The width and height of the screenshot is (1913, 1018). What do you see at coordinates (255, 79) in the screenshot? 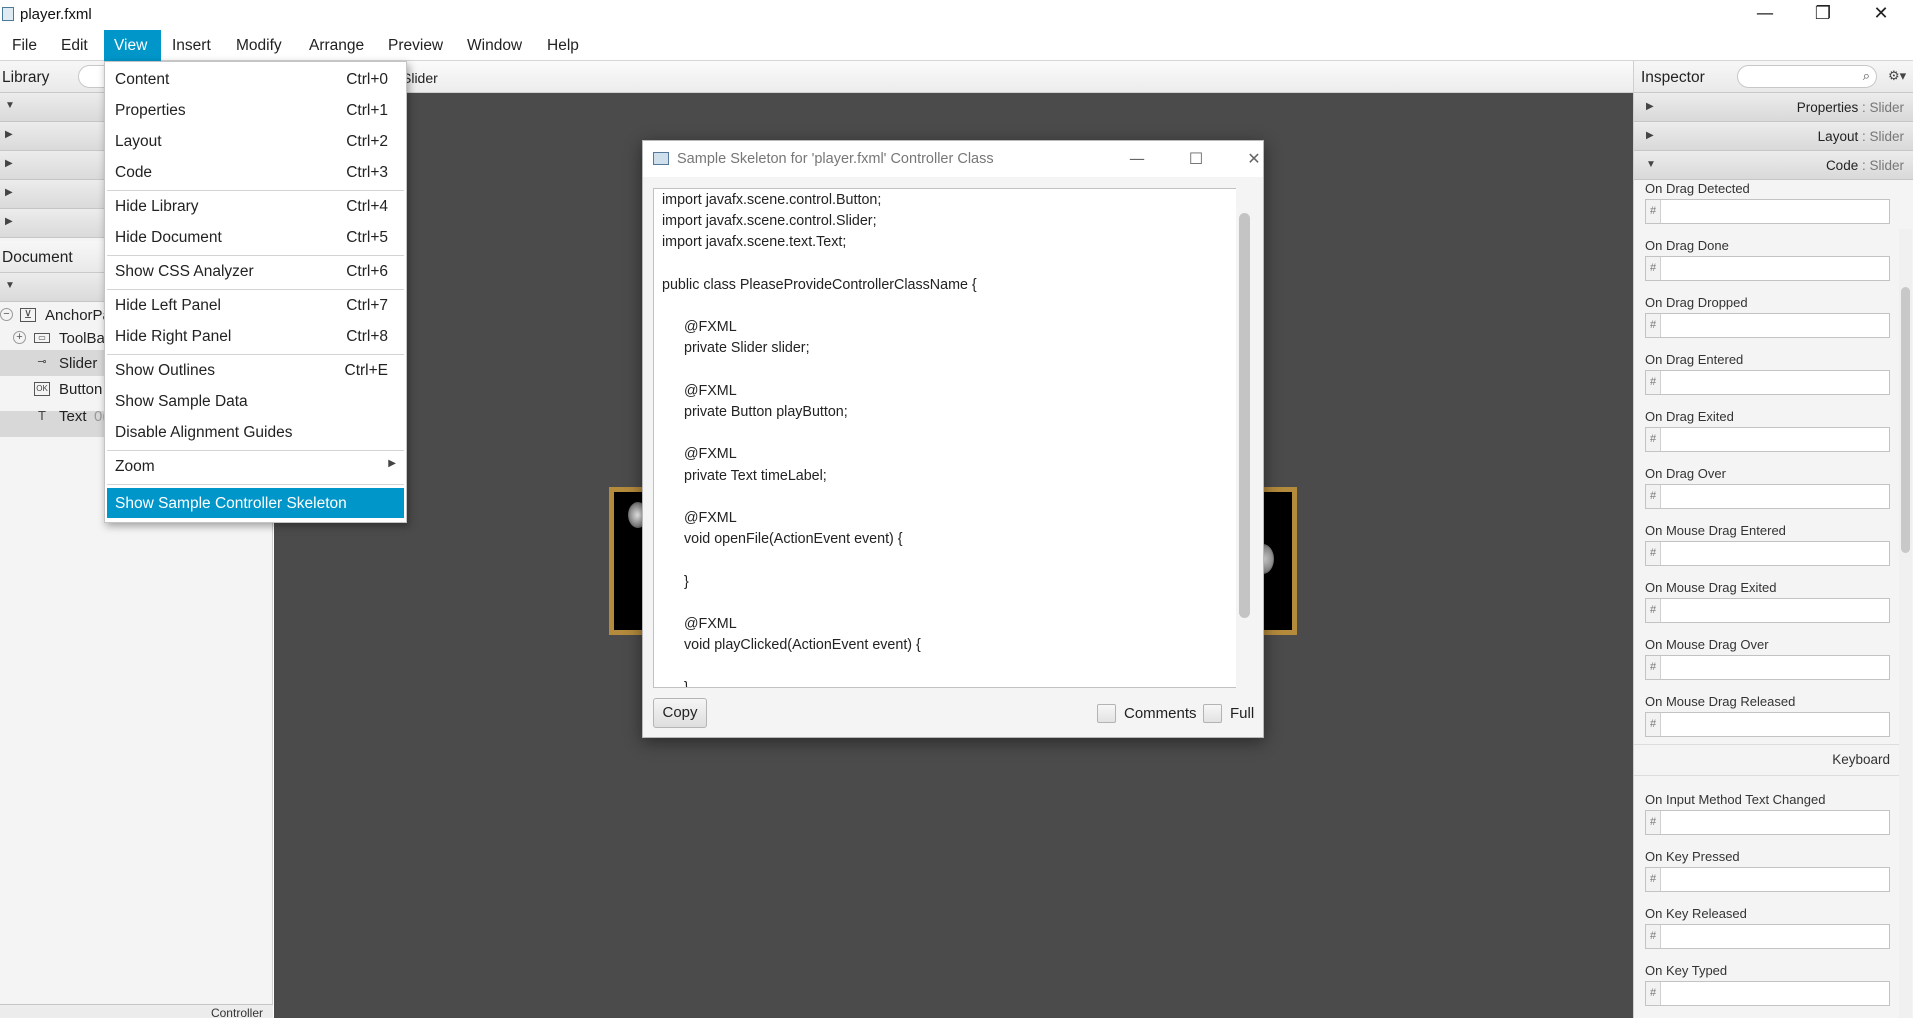
I see `menu-item-content: Content Ctrl+0` at bounding box center [255, 79].